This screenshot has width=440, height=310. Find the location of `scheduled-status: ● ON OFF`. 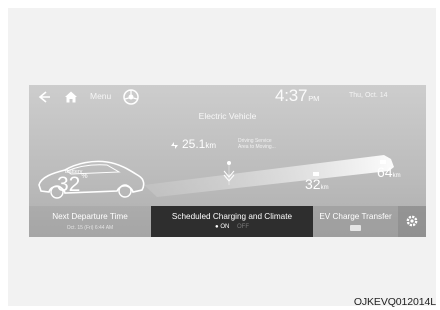

scheduled-status: ● ON OFF is located at coordinates (232, 227).